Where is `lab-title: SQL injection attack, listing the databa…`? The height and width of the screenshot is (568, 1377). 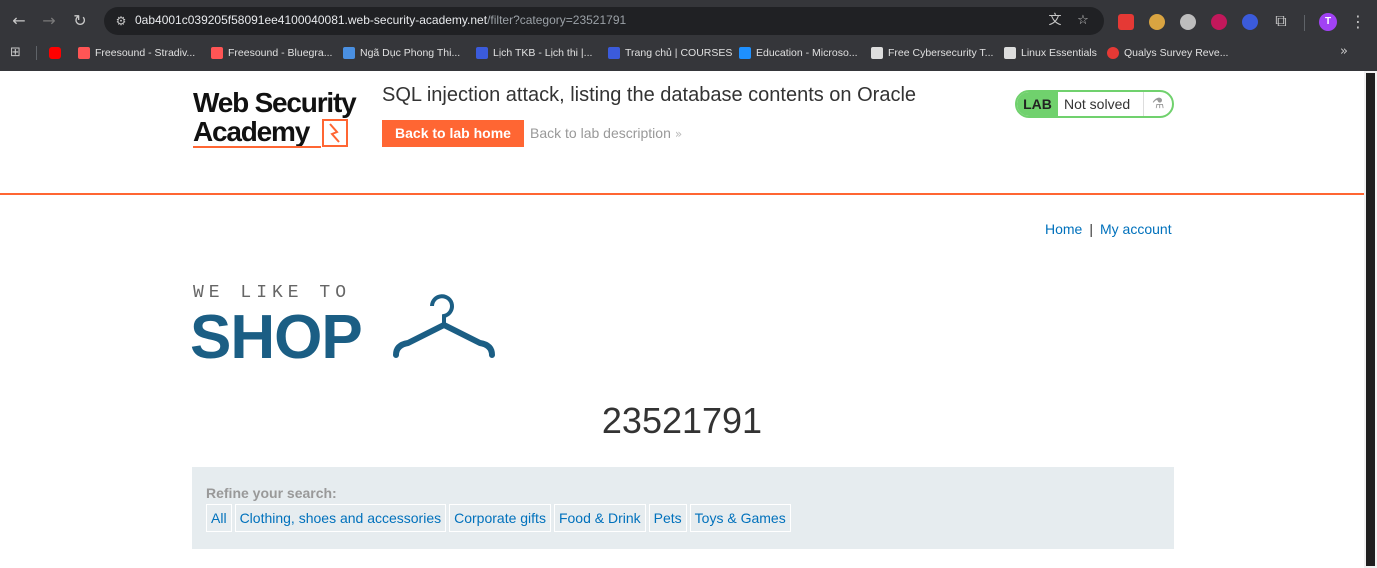
lab-title: SQL injection attack, listing the databa… is located at coordinates (649, 95).